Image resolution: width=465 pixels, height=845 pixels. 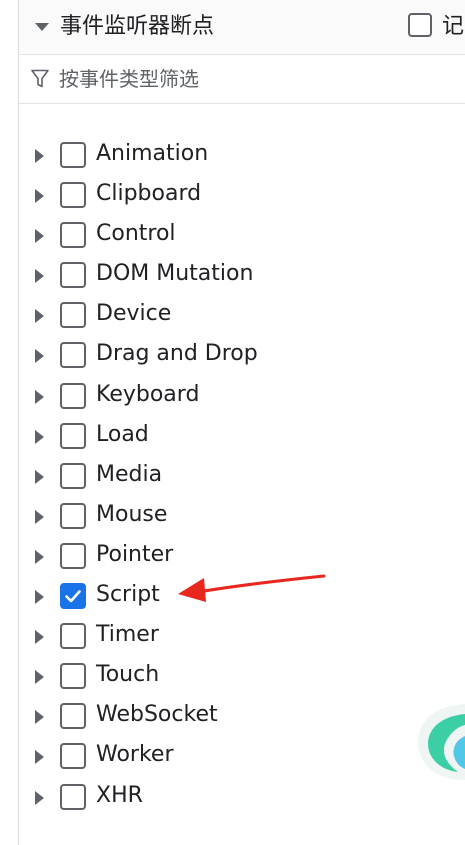 I want to click on category-row-keyboard: Keyboard, so click(x=232, y=396).